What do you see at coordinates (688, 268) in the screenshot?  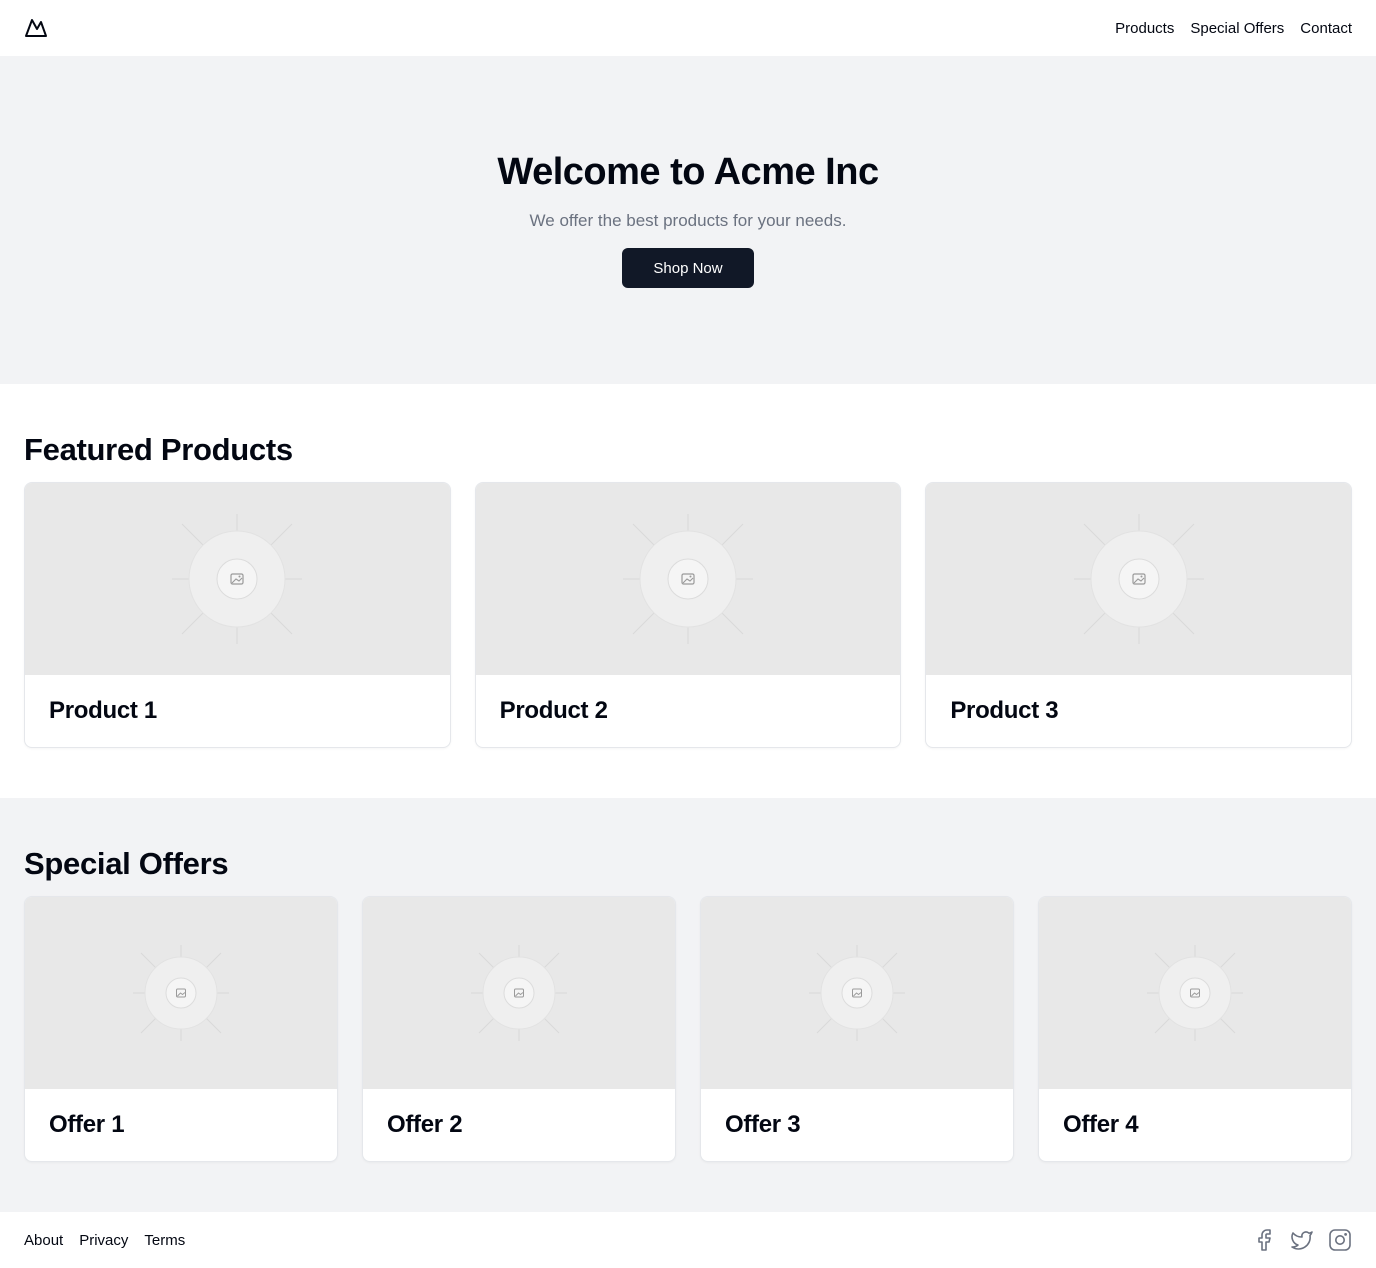 I see `shop-now-button: Shop Now` at bounding box center [688, 268].